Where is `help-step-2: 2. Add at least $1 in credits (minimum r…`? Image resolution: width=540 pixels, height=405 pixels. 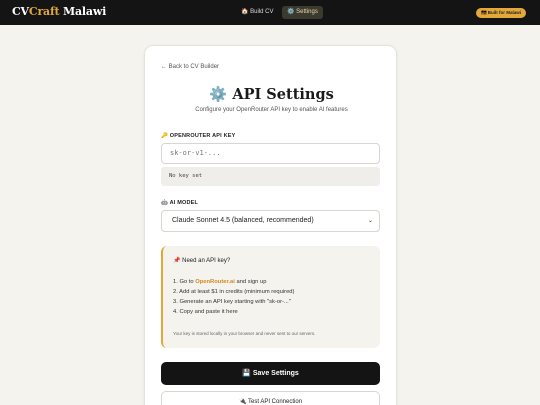
help-step-2: 2. Add at least $1 in credits (minimum r… is located at coordinates (234, 292).